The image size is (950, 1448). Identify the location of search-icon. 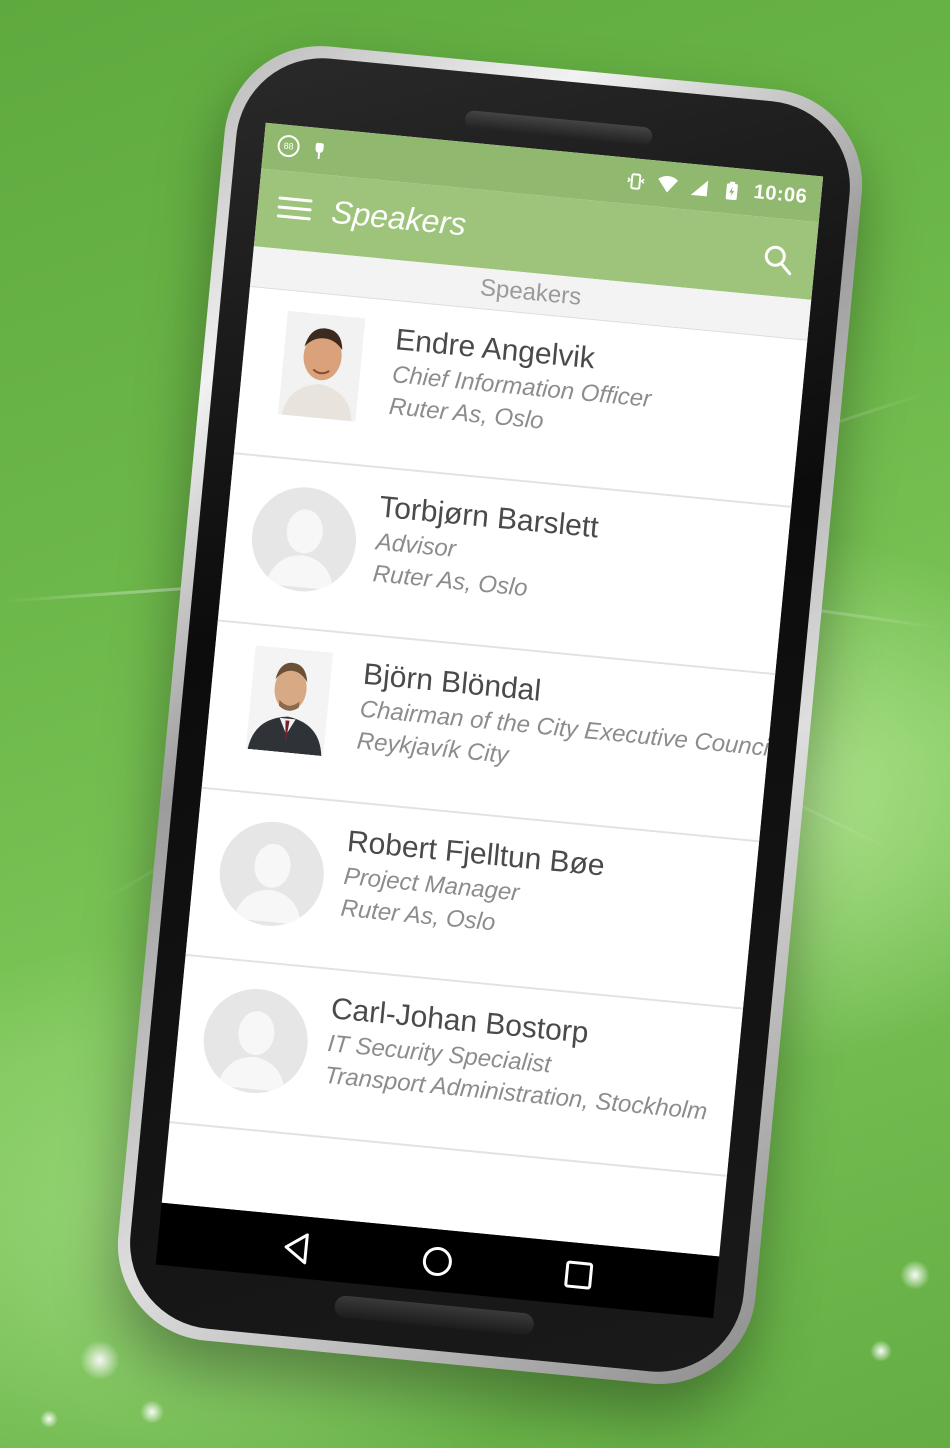
(778, 259).